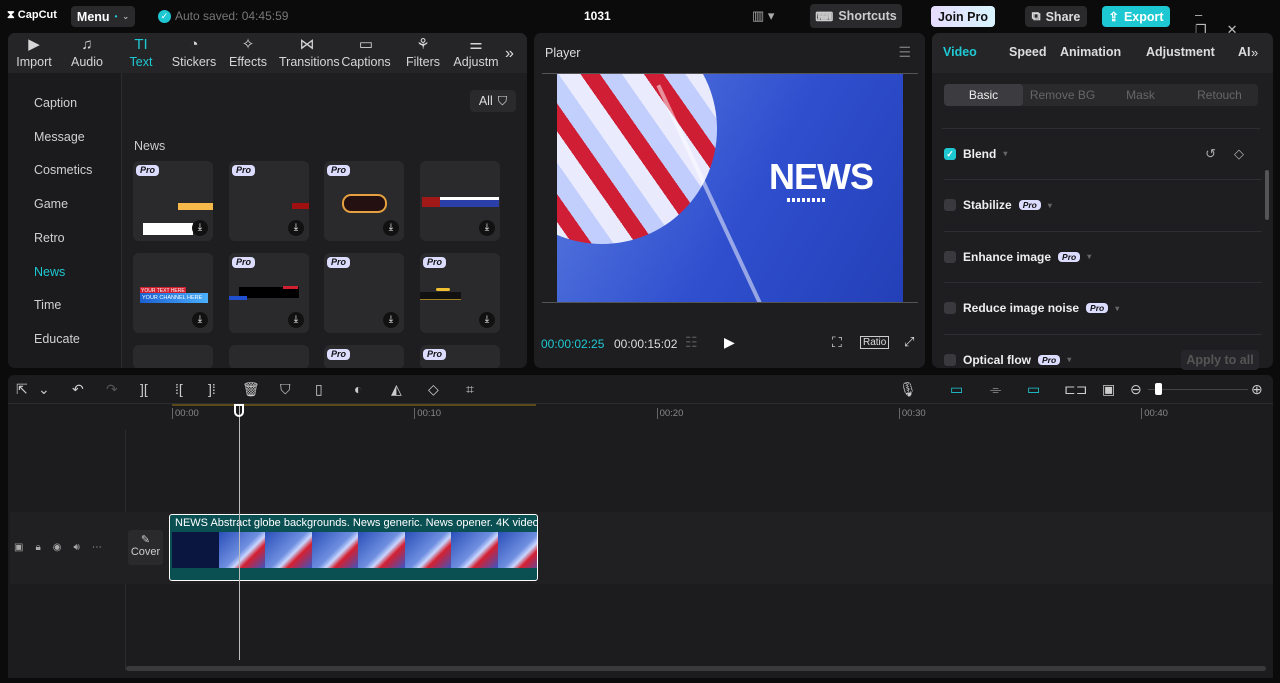 The height and width of the screenshot is (683, 1280). What do you see at coordinates (239, 532) in the screenshot?
I see `playhead` at bounding box center [239, 532].